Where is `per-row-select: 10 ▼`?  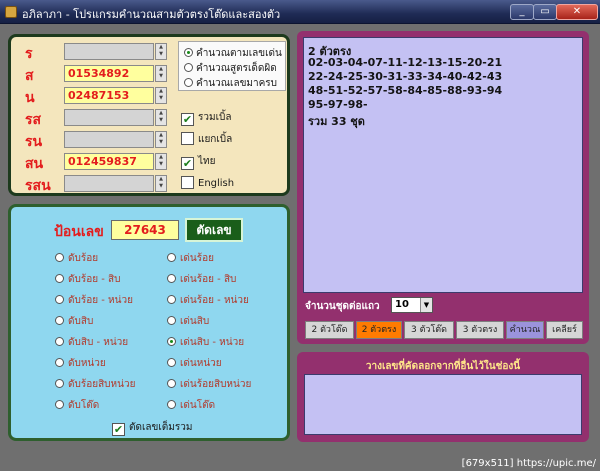 per-row-select: 10 ▼ is located at coordinates (412, 305).